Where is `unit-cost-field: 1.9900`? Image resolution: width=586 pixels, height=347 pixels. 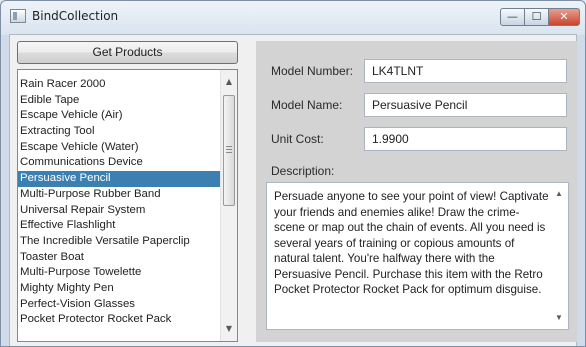 unit-cost-field: 1.9900 is located at coordinates (465, 139).